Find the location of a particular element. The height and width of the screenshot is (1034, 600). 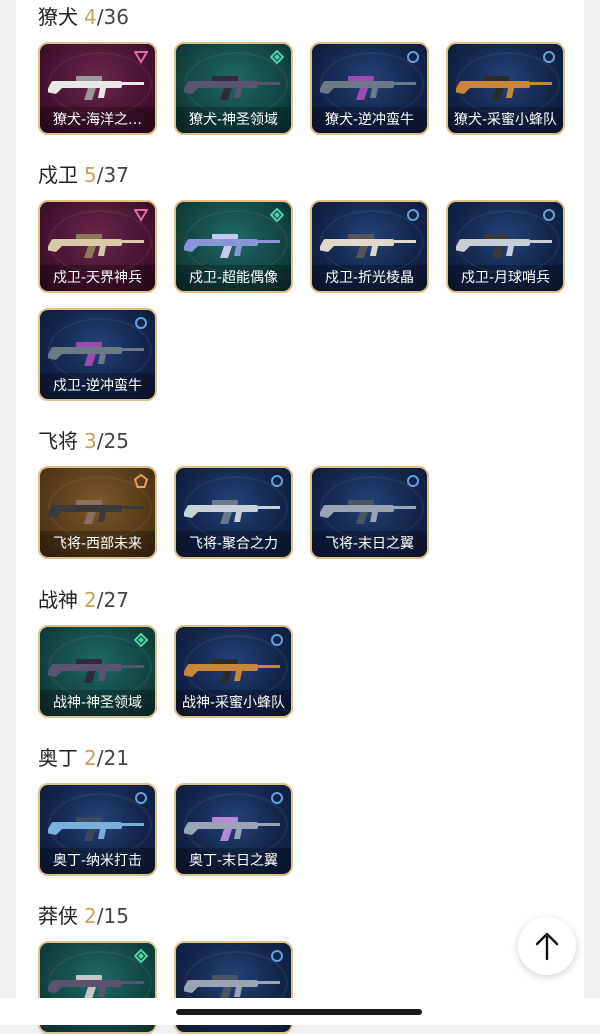

total-count: /27 is located at coordinates (112, 600).